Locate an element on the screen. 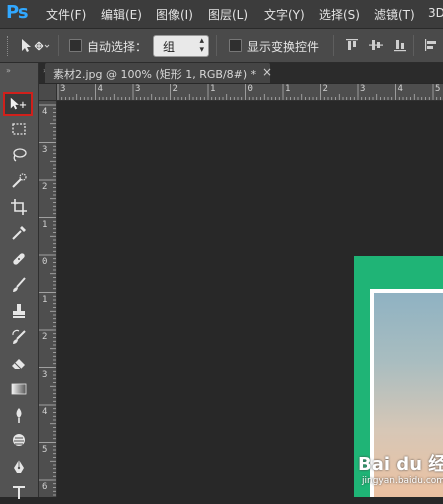 The image size is (443, 504). options-bar: 自动选择： 组 ▴ ▾ 显示变换控件 is located at coordinates (221, 46).